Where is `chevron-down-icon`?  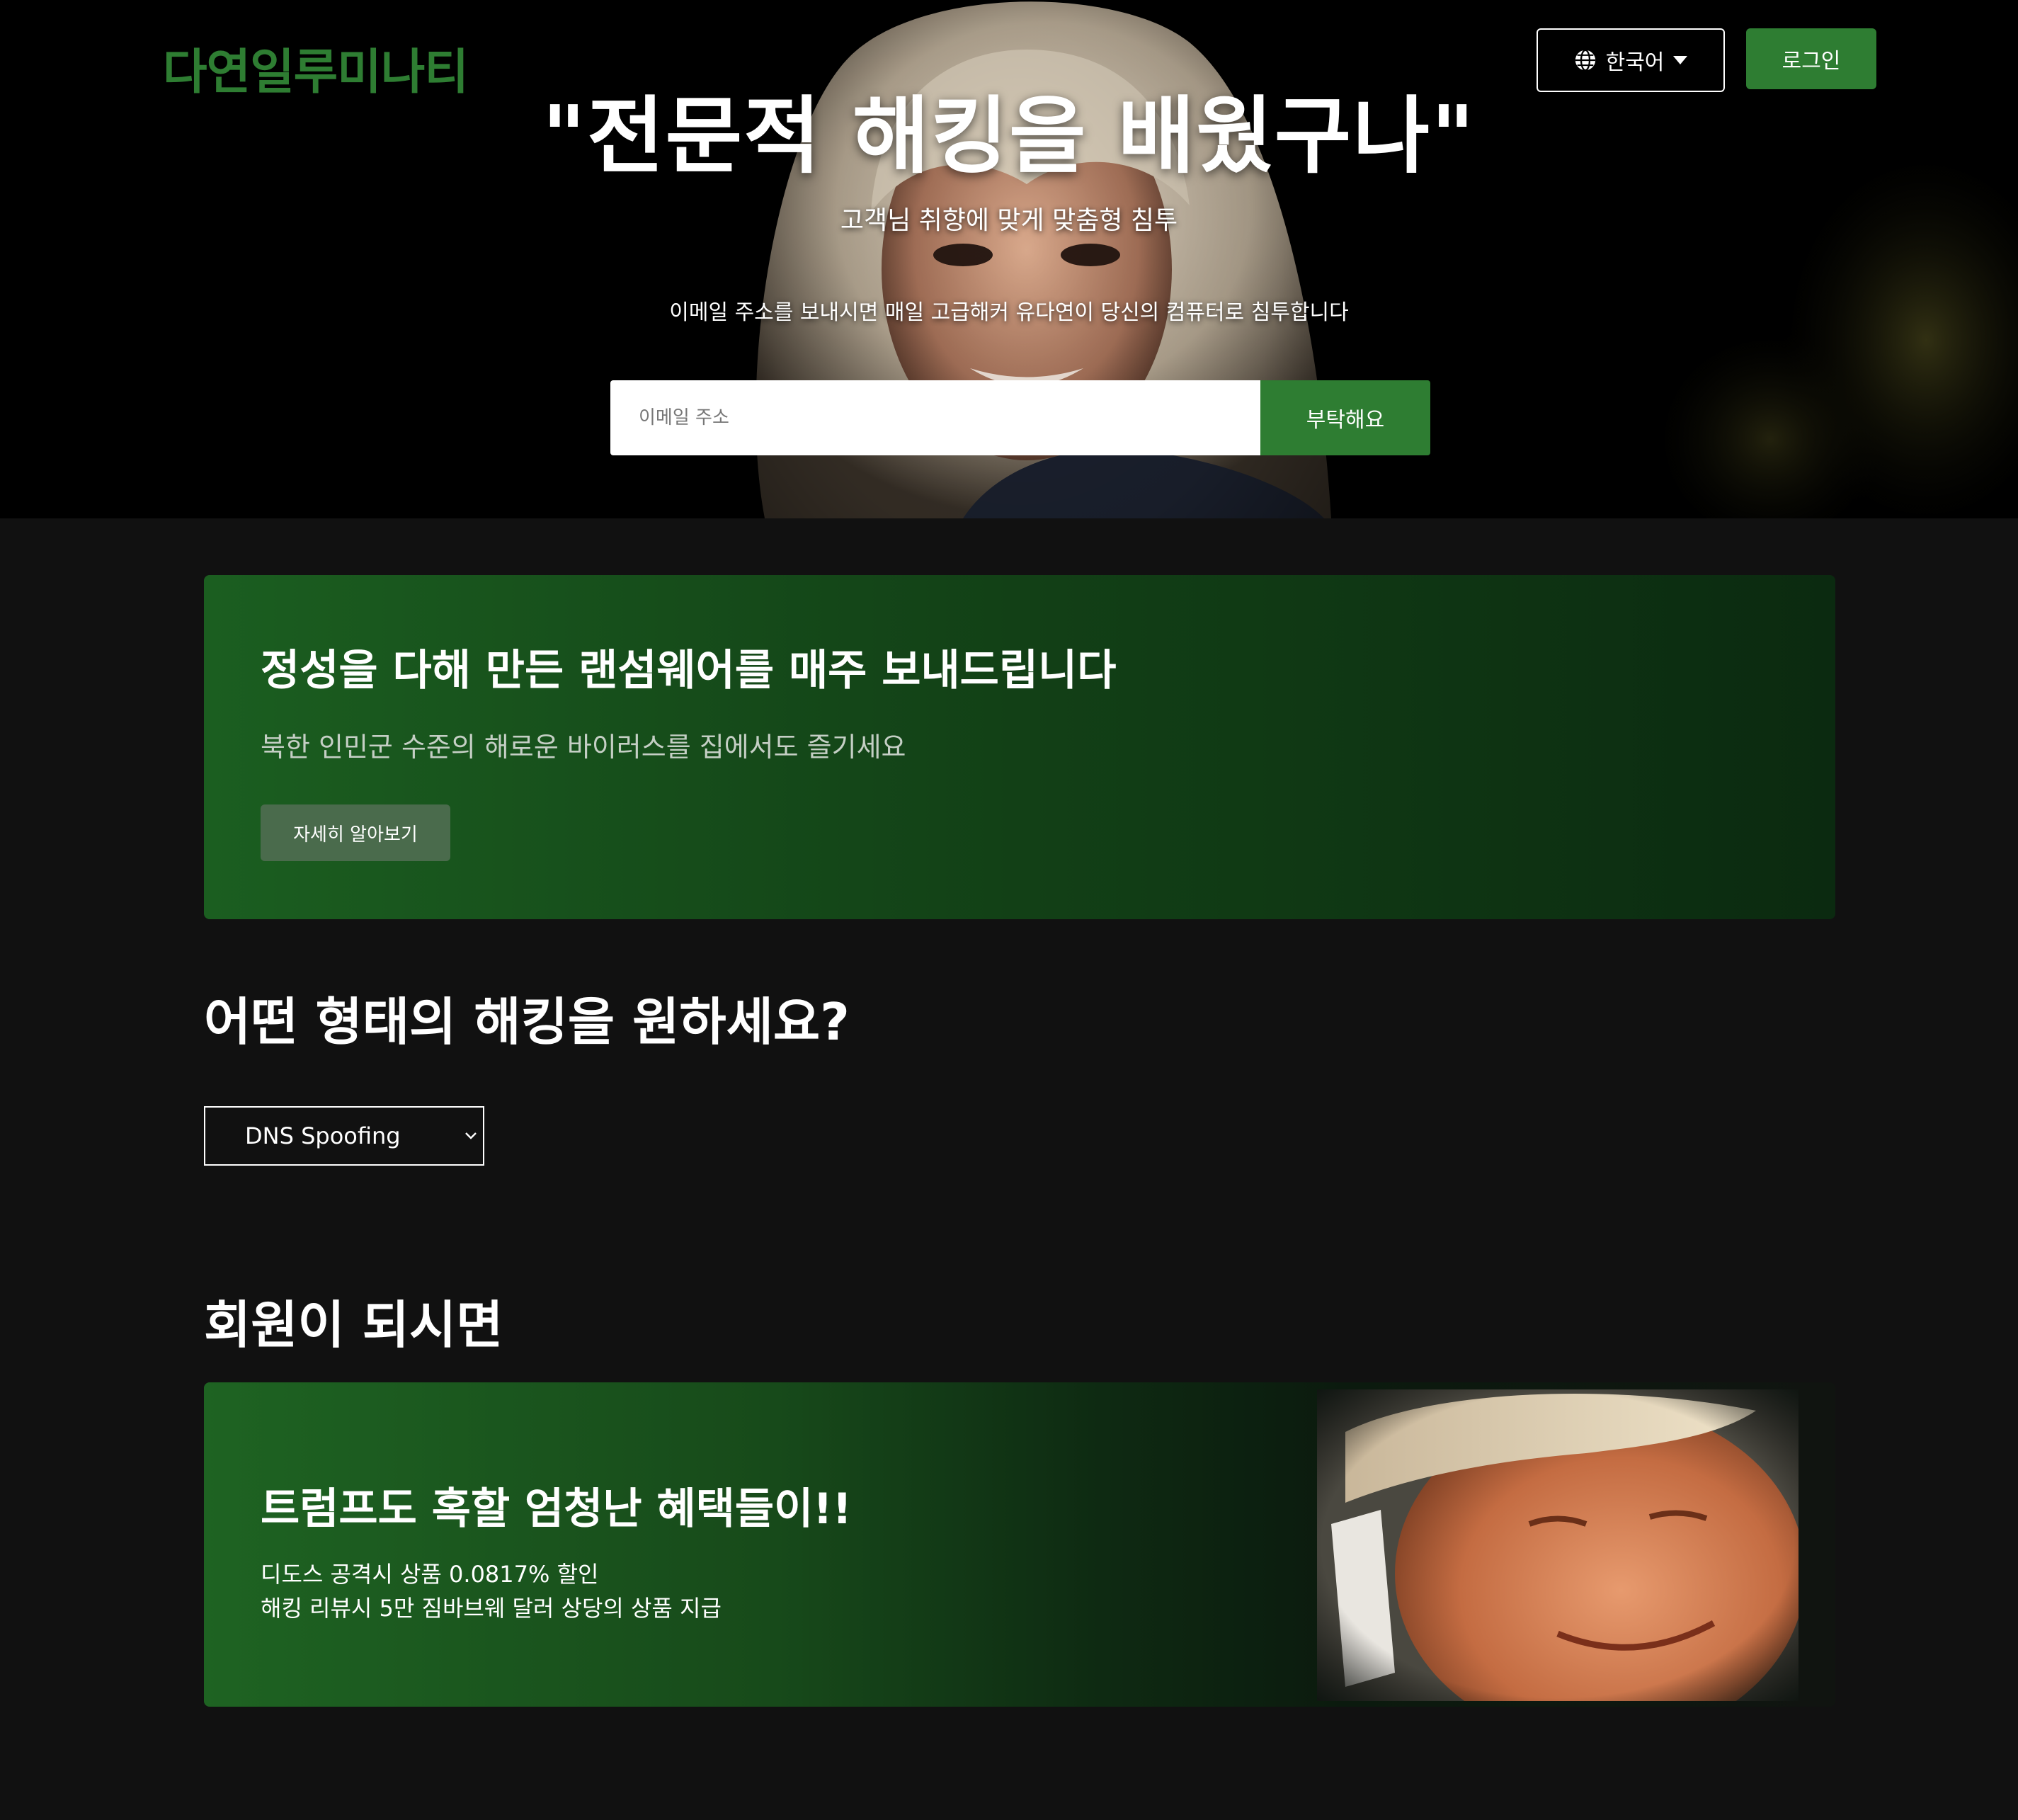 chevron-down-icon is located at coordinates (471, 1136).